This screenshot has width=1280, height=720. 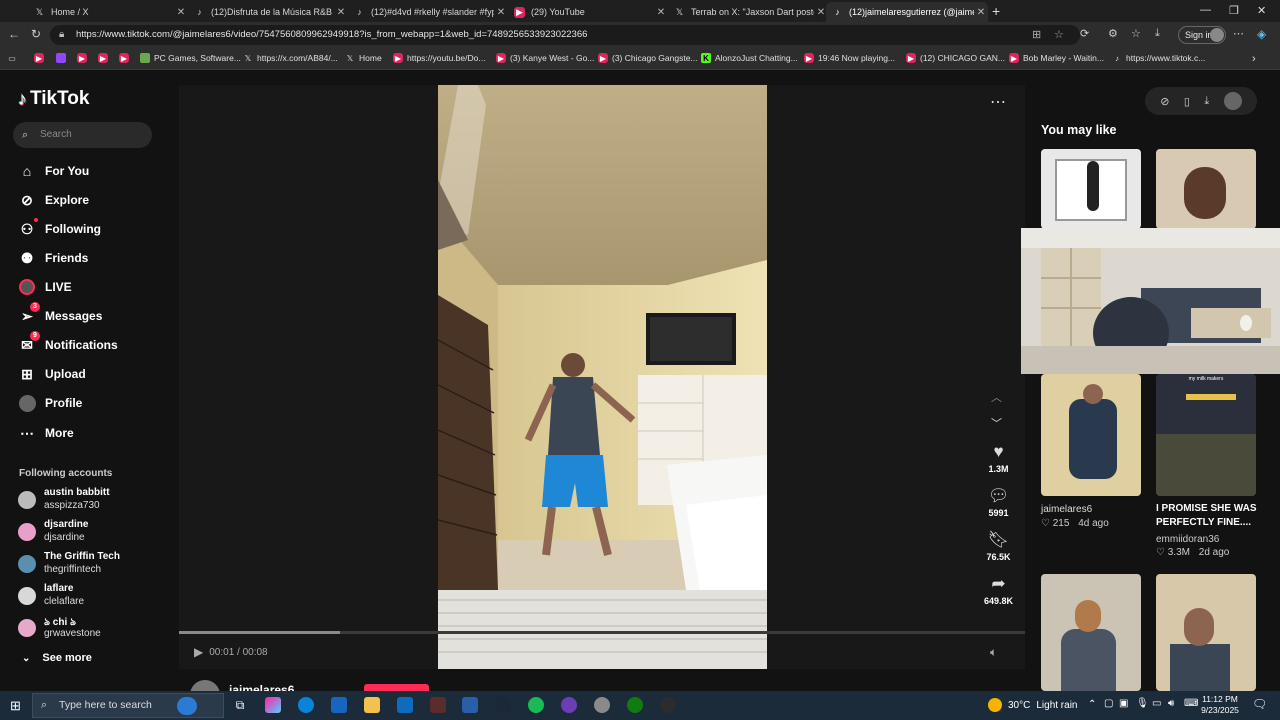 I want to click on browser-tab: ♪ (12)#d4vd #rkelly #slander #fyp ✕, so click(x=428, y=12).